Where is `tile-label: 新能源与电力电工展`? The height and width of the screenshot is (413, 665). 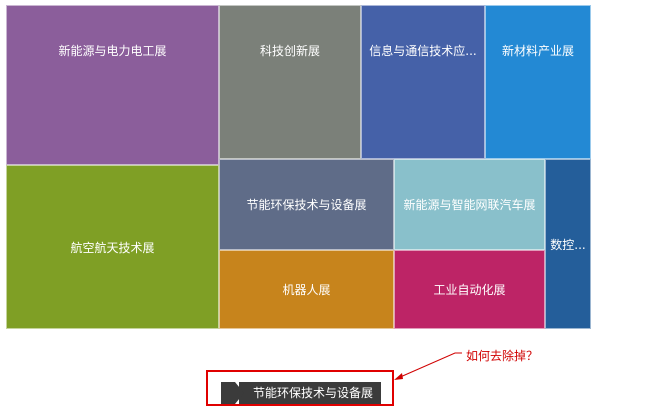 tile-label: 新能源与电力电工展 is located at coordinates (112, 51).